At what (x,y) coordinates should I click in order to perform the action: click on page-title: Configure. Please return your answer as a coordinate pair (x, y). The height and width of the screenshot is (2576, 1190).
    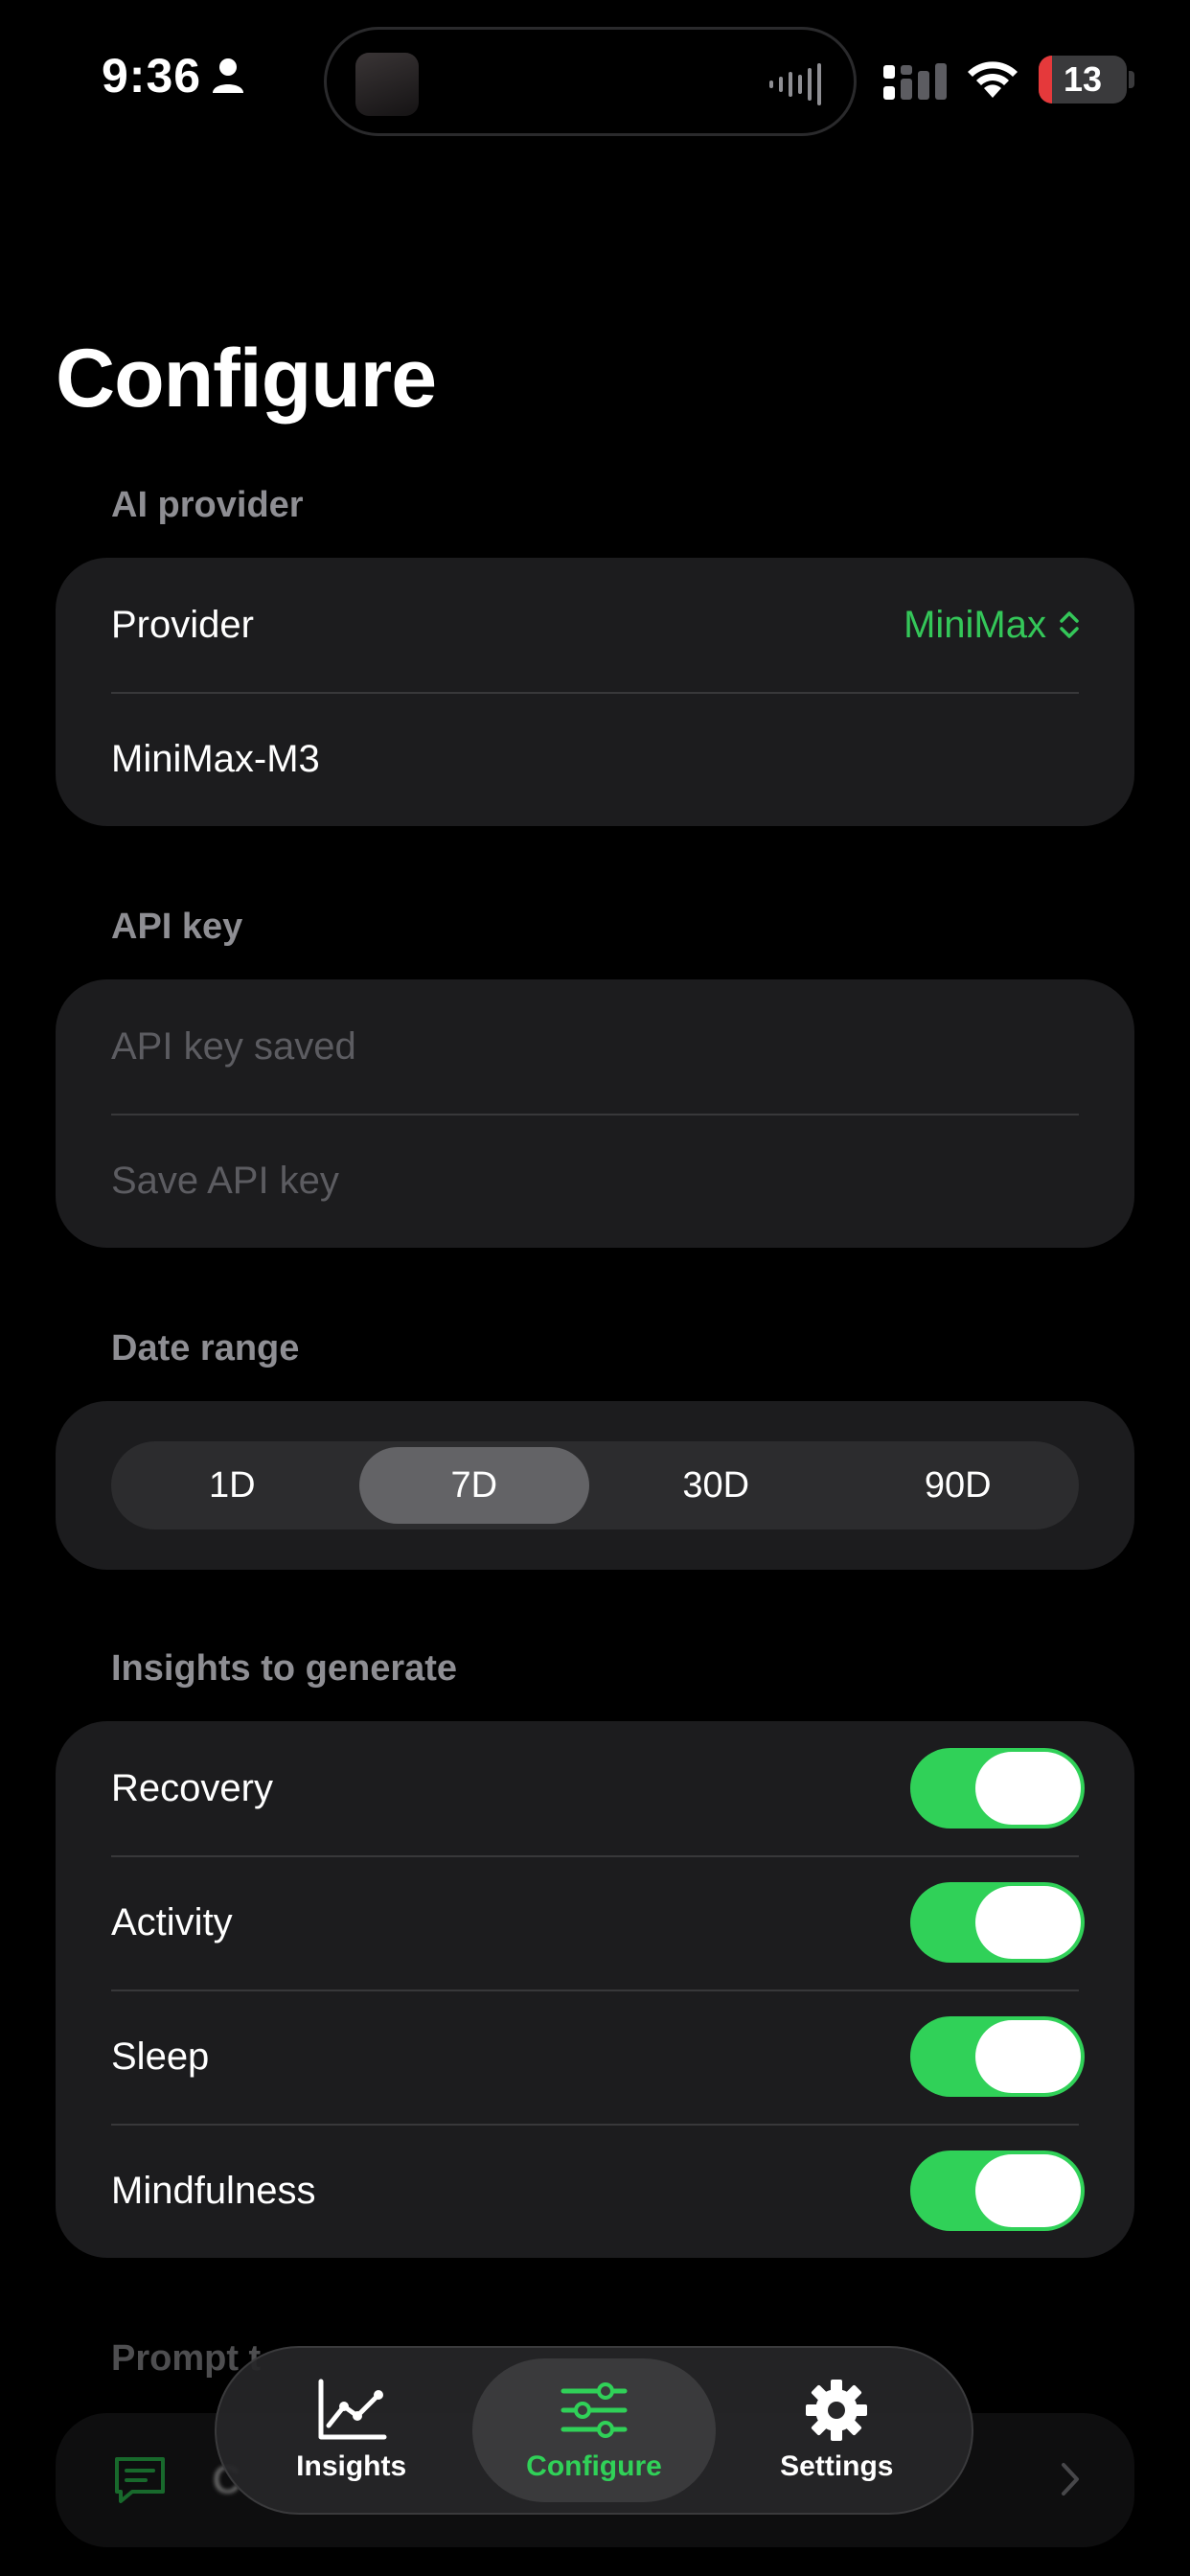
    Looking at the image, I should click on (247, 379).